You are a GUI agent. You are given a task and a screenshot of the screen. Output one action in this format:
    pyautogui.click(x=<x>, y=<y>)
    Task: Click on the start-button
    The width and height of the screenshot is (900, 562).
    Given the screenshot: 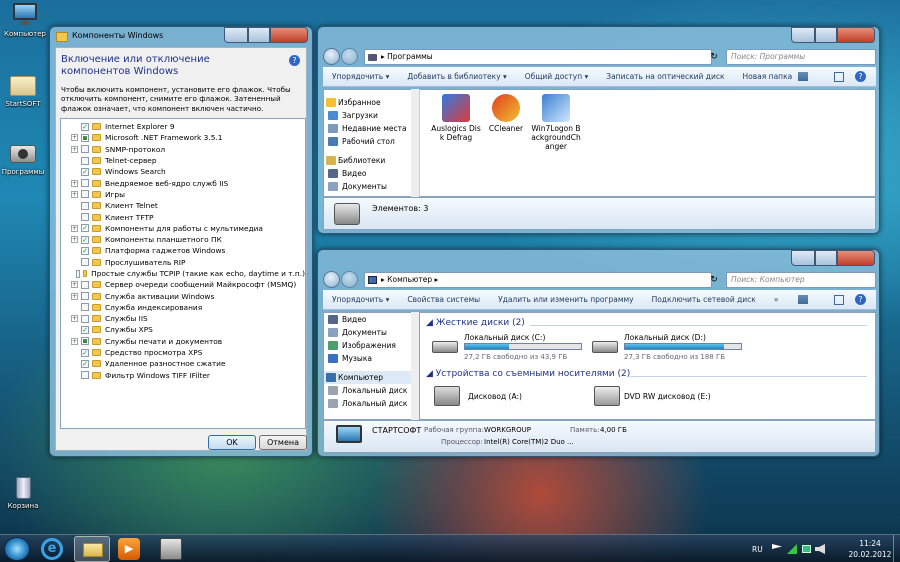 What is the action you would take?
    pyautogui.click(x=17, y=549)
    